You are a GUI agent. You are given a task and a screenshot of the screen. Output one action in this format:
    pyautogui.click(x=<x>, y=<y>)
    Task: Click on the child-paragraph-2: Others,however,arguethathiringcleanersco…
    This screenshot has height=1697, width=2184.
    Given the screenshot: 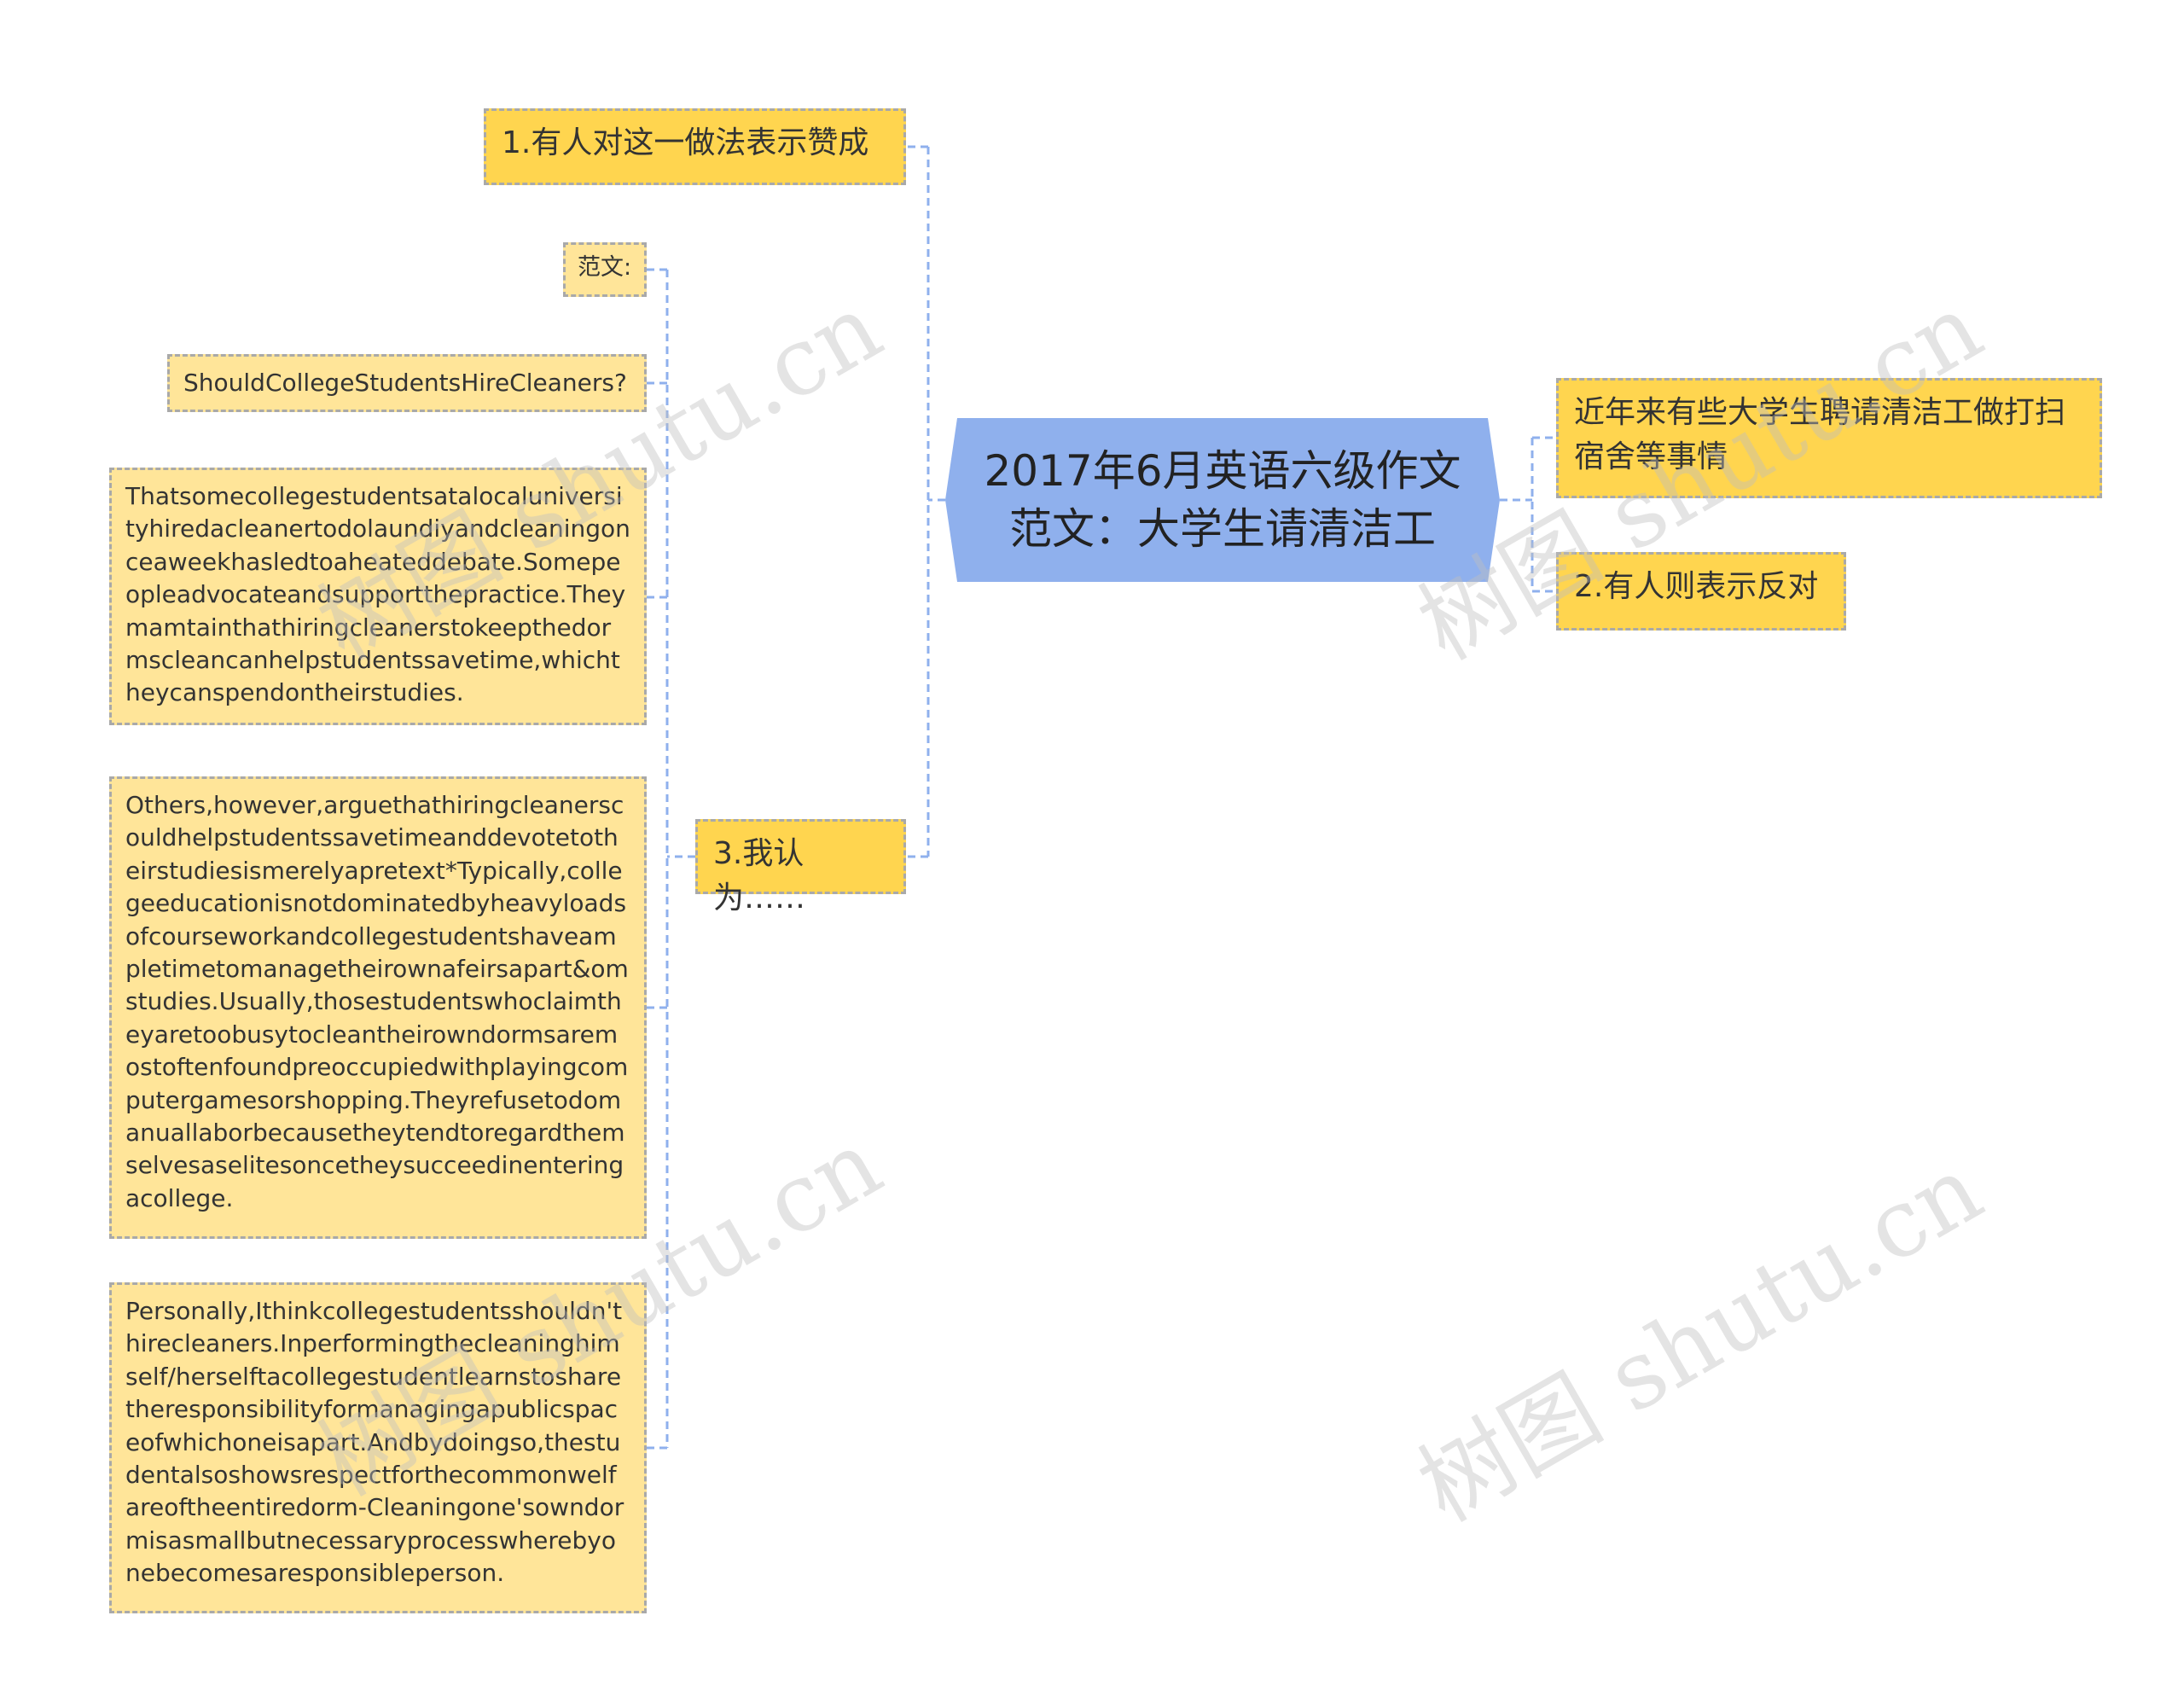 What is the action you would take?
    pyautogui.click(x=378, y=1007)
    